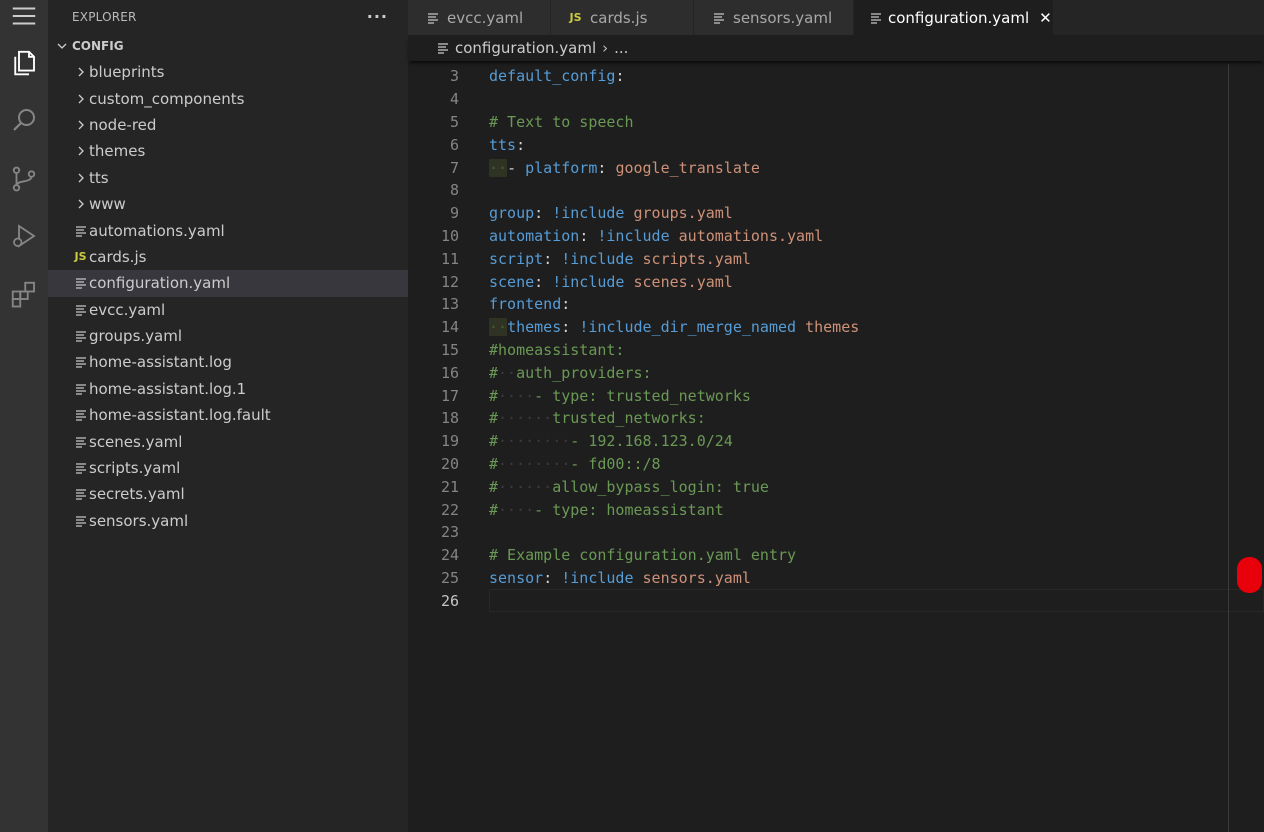 The width and height of the screenshot is (1264, 832). I want to click on code-line: 13 frontend:, so click(836, 304).